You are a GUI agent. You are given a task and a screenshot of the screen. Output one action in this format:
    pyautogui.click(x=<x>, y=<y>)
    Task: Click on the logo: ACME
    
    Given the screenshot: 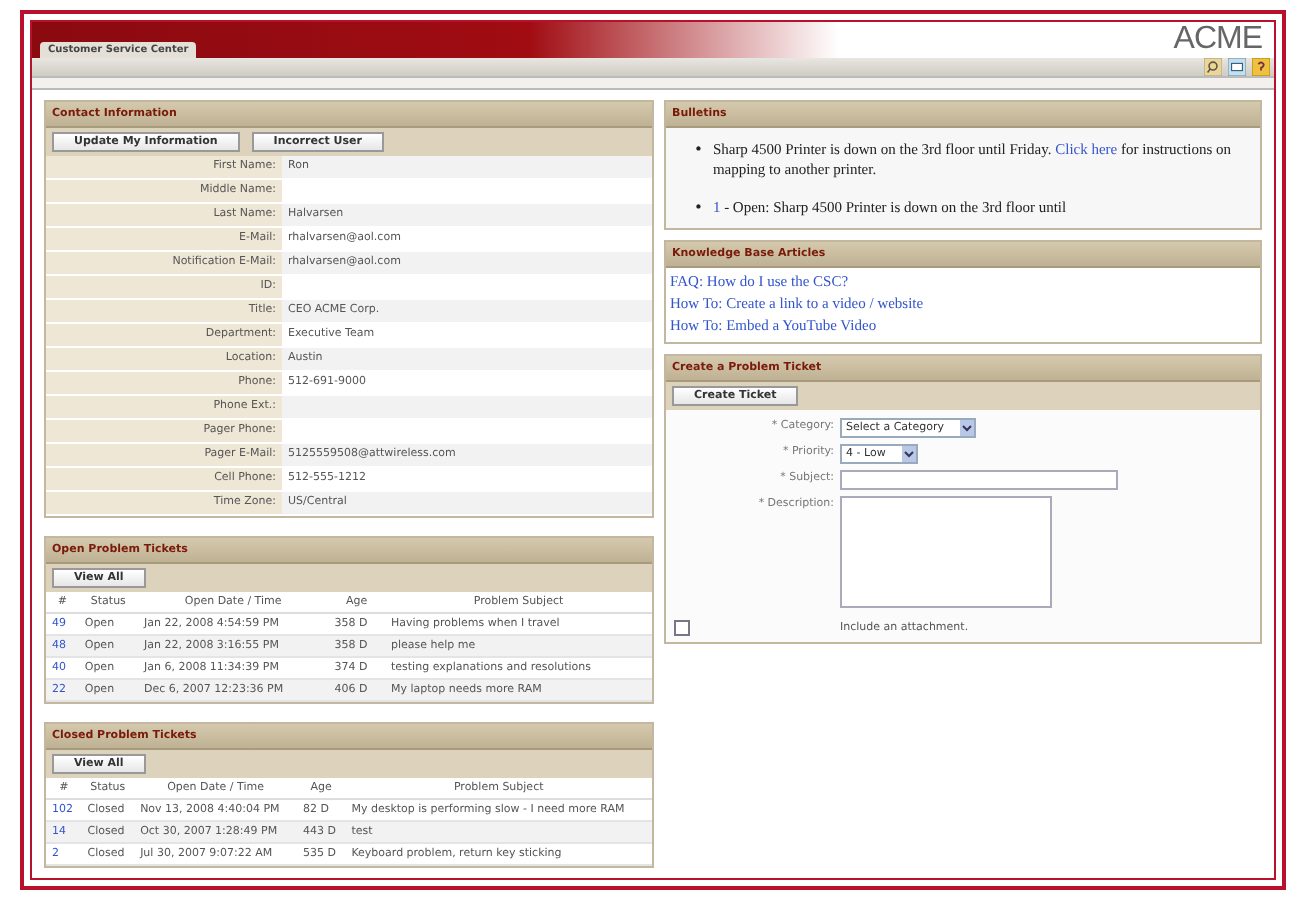 What is the action you would take?
    pyautogui.click(x=1217, y=40)
    